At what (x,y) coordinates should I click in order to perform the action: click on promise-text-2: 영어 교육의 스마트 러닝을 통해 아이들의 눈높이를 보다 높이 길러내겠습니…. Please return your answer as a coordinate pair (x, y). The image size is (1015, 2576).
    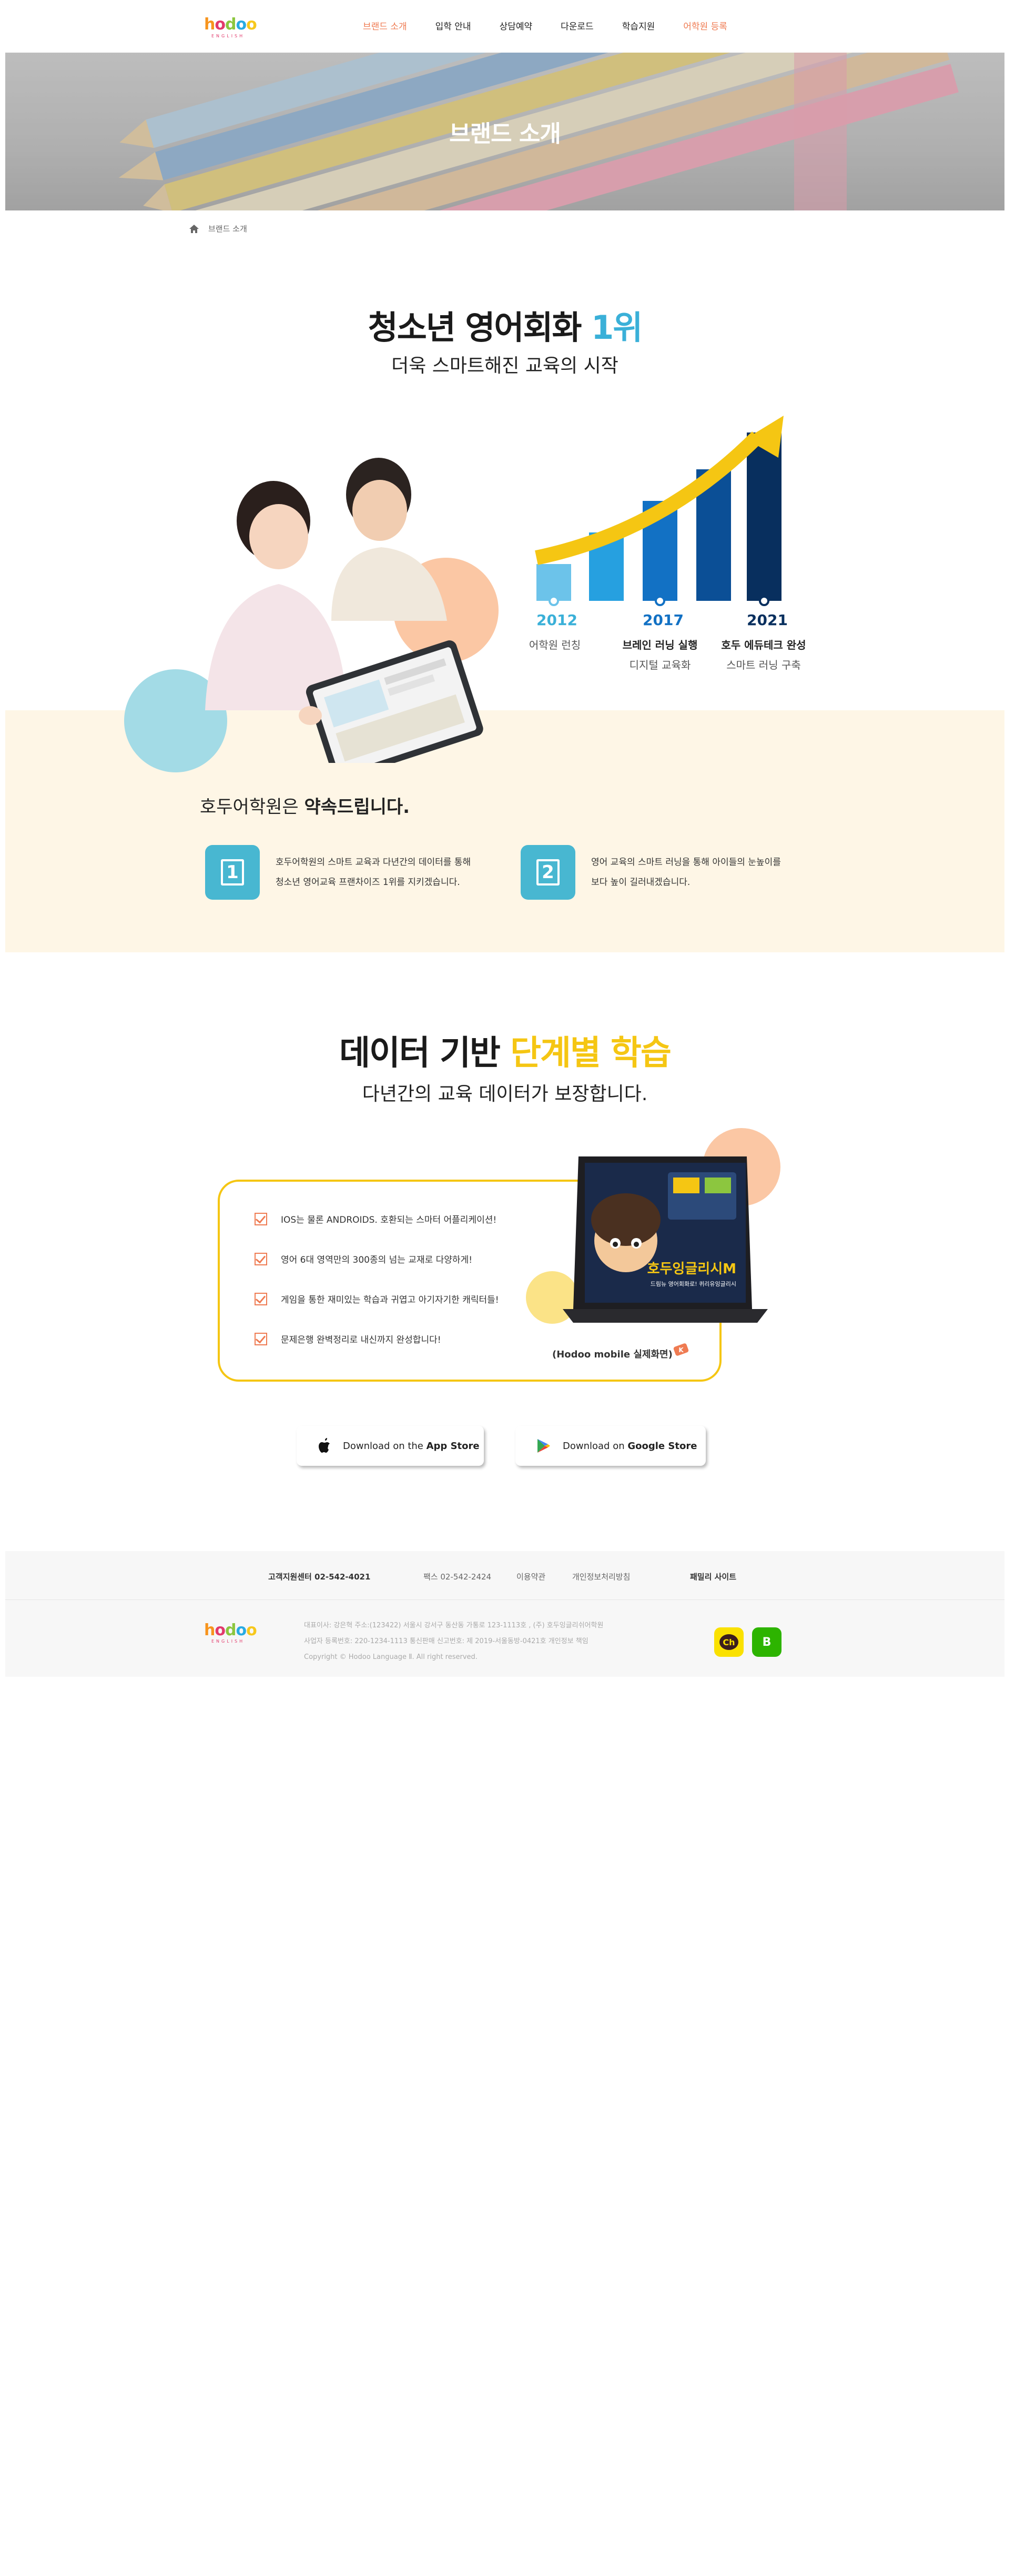
    Looking at the image, I should click on (686, 868).